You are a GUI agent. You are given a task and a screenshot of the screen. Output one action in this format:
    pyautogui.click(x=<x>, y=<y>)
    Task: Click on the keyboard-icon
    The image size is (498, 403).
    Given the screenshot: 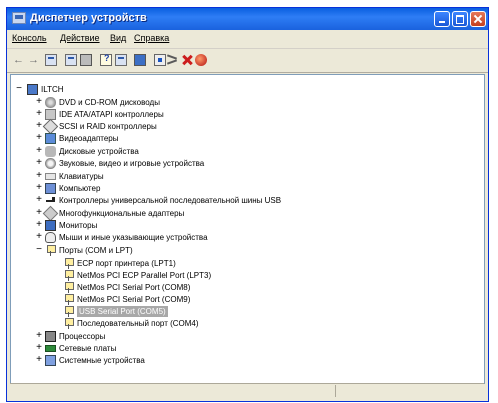 What is the action you would take?
    pyautogui.click(x=50, y=176)
    